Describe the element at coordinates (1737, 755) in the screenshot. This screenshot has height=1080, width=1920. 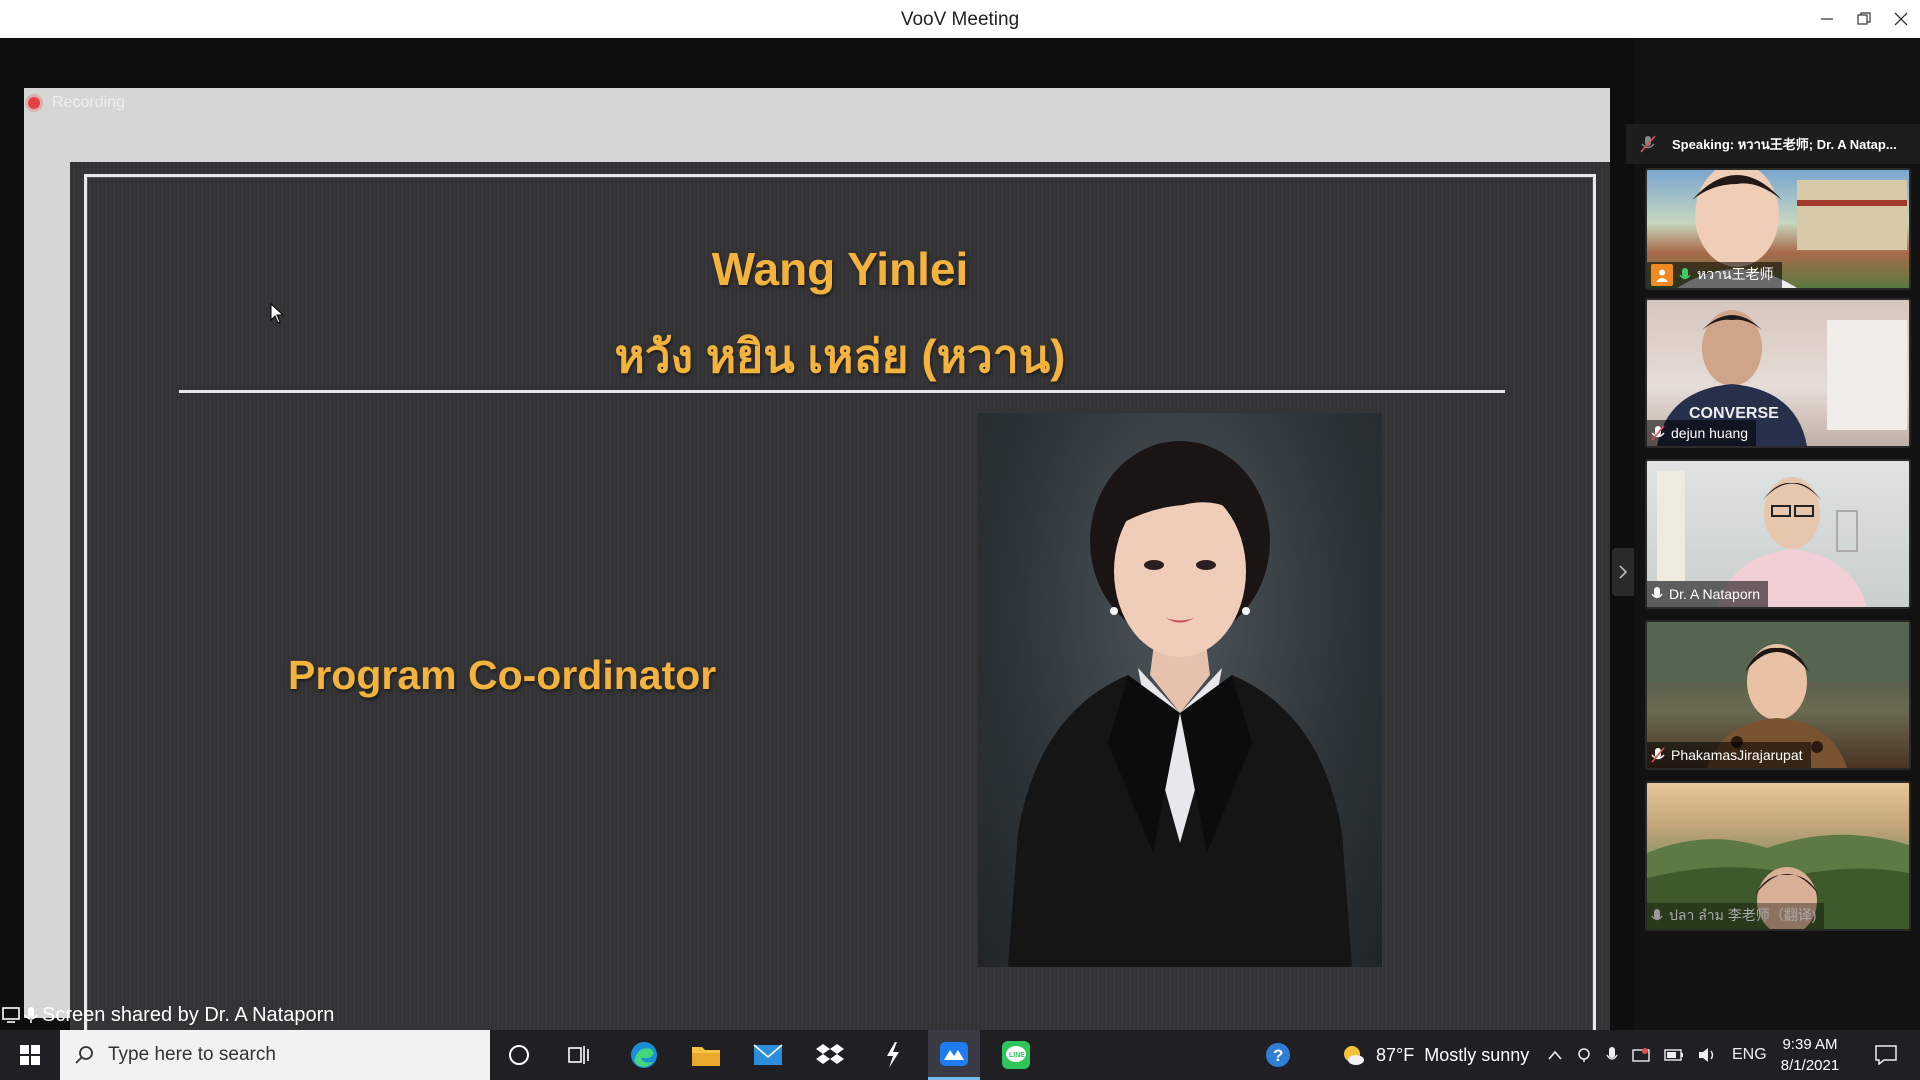
I see `participant-name: PhakamasJirajarupat` at that location.